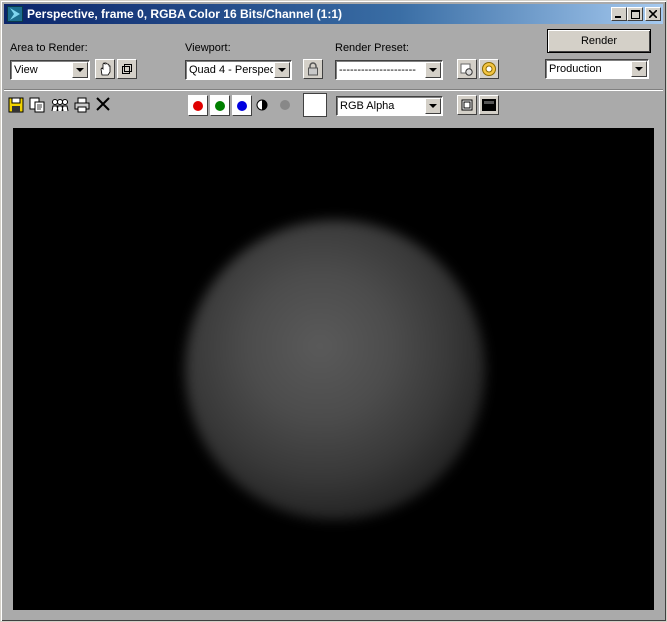  I want to click on toggle-ui-overlay-button, so click(467, 105).